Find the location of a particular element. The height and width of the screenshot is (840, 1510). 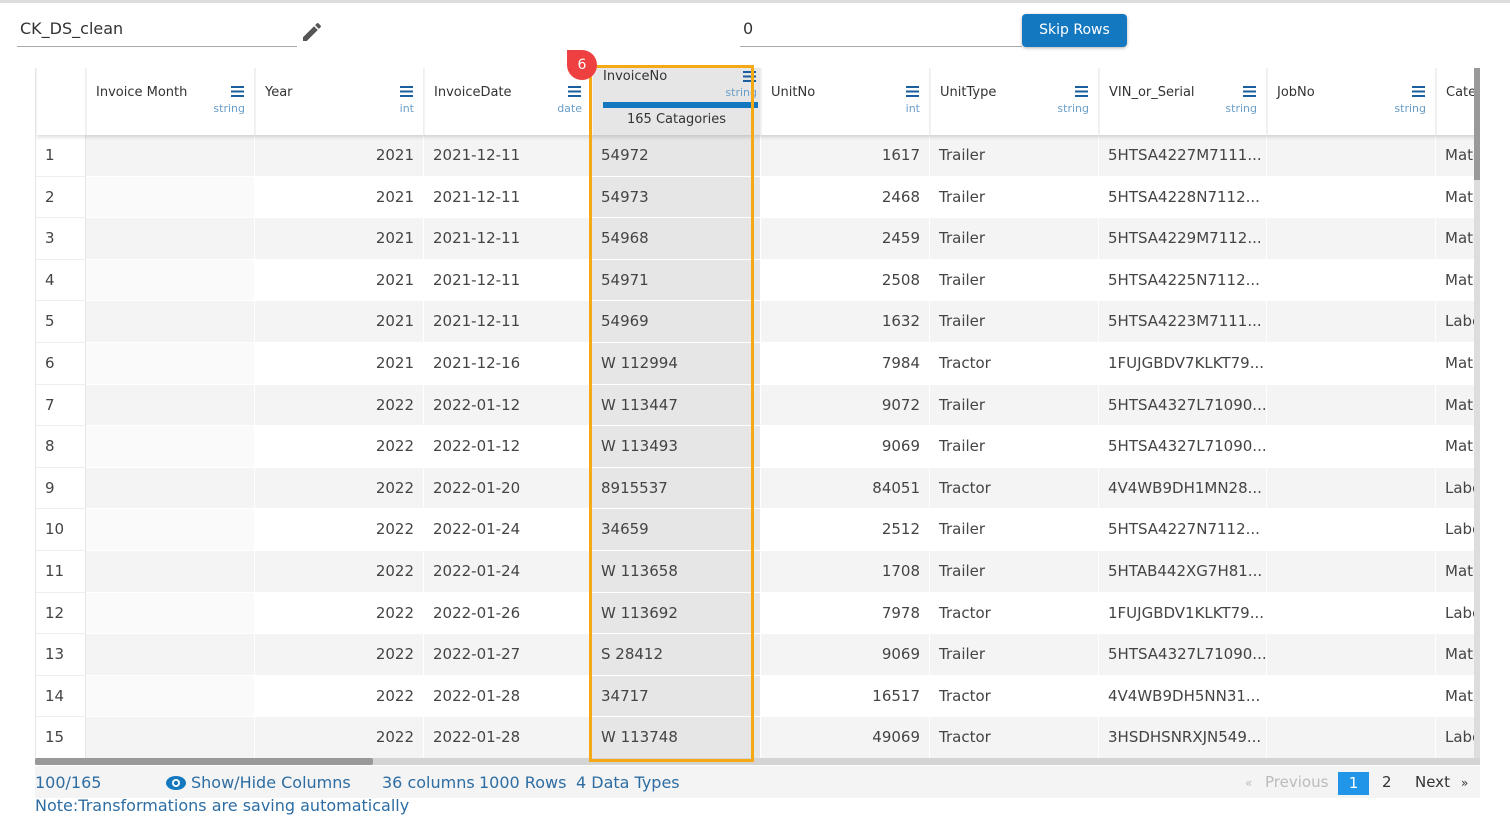

column-header: JobNo string is located at coordinates (1351, 101).